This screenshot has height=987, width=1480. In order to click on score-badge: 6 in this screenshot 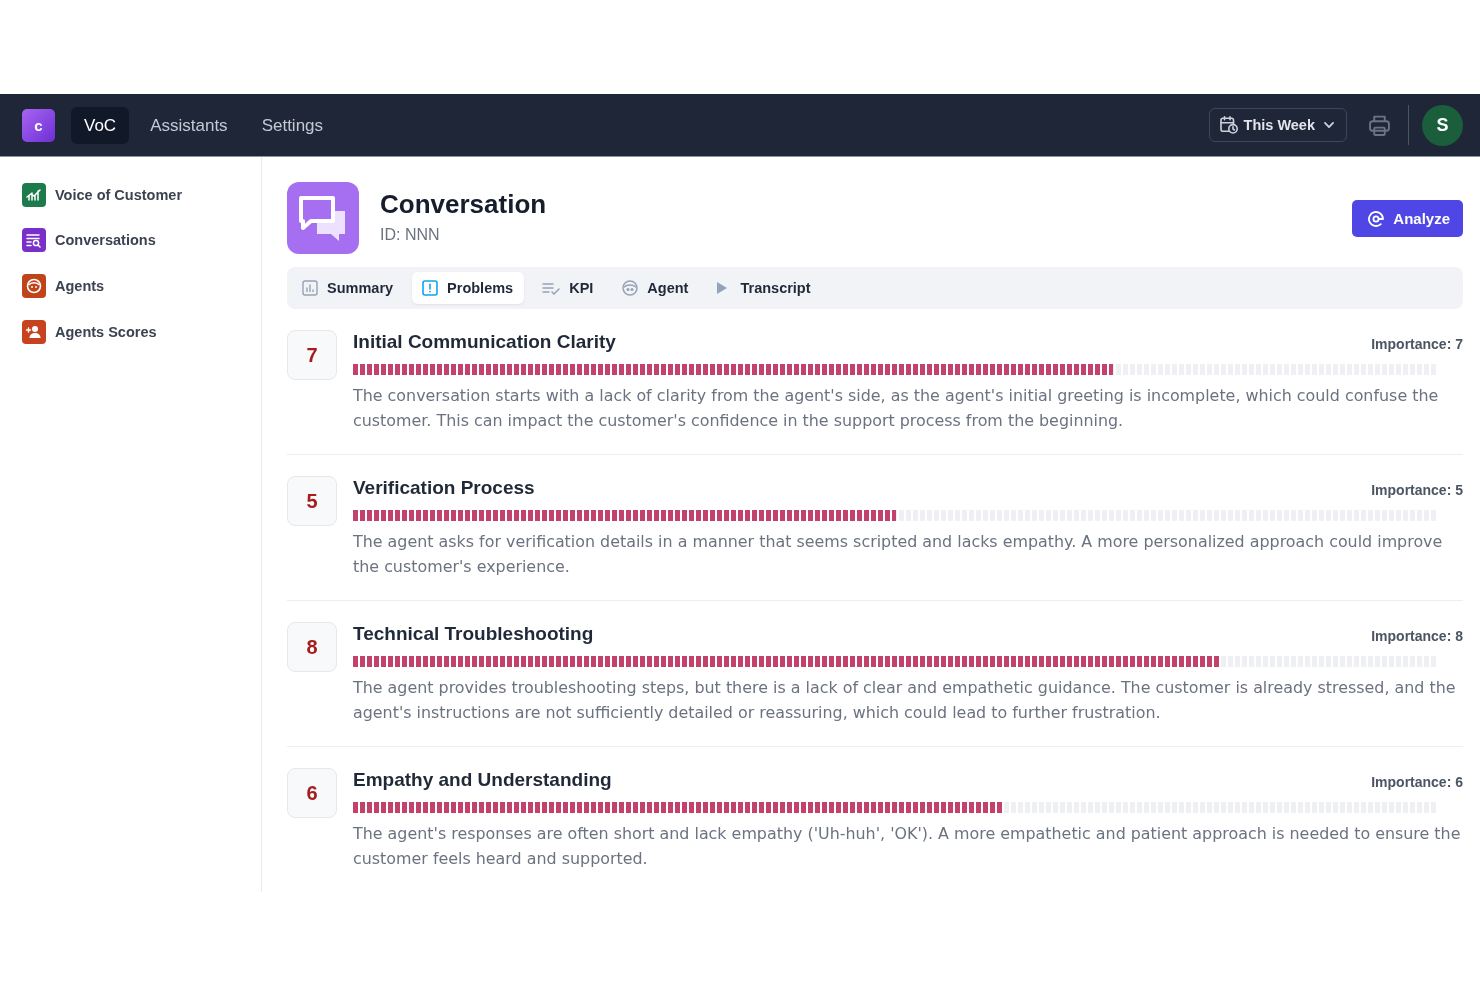, I will do `click(312, 793)`.